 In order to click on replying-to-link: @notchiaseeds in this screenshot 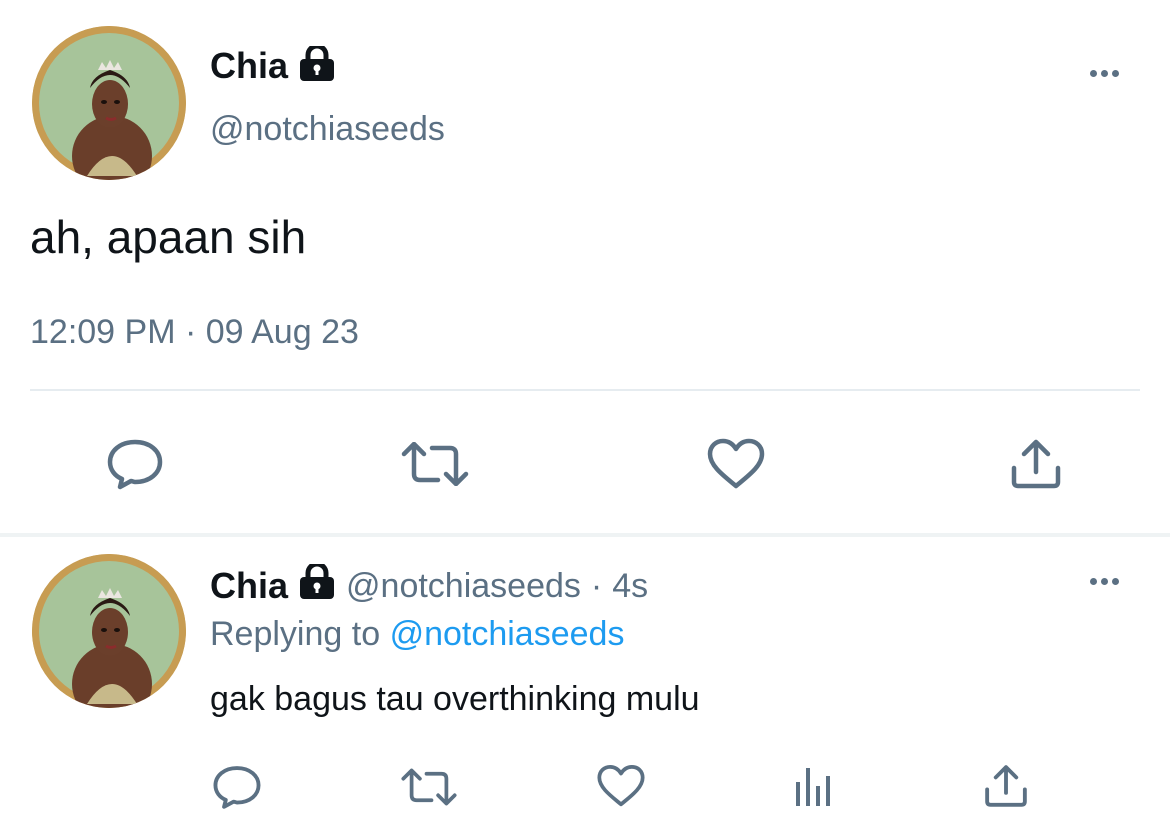, I will do `click(507, 634)`.